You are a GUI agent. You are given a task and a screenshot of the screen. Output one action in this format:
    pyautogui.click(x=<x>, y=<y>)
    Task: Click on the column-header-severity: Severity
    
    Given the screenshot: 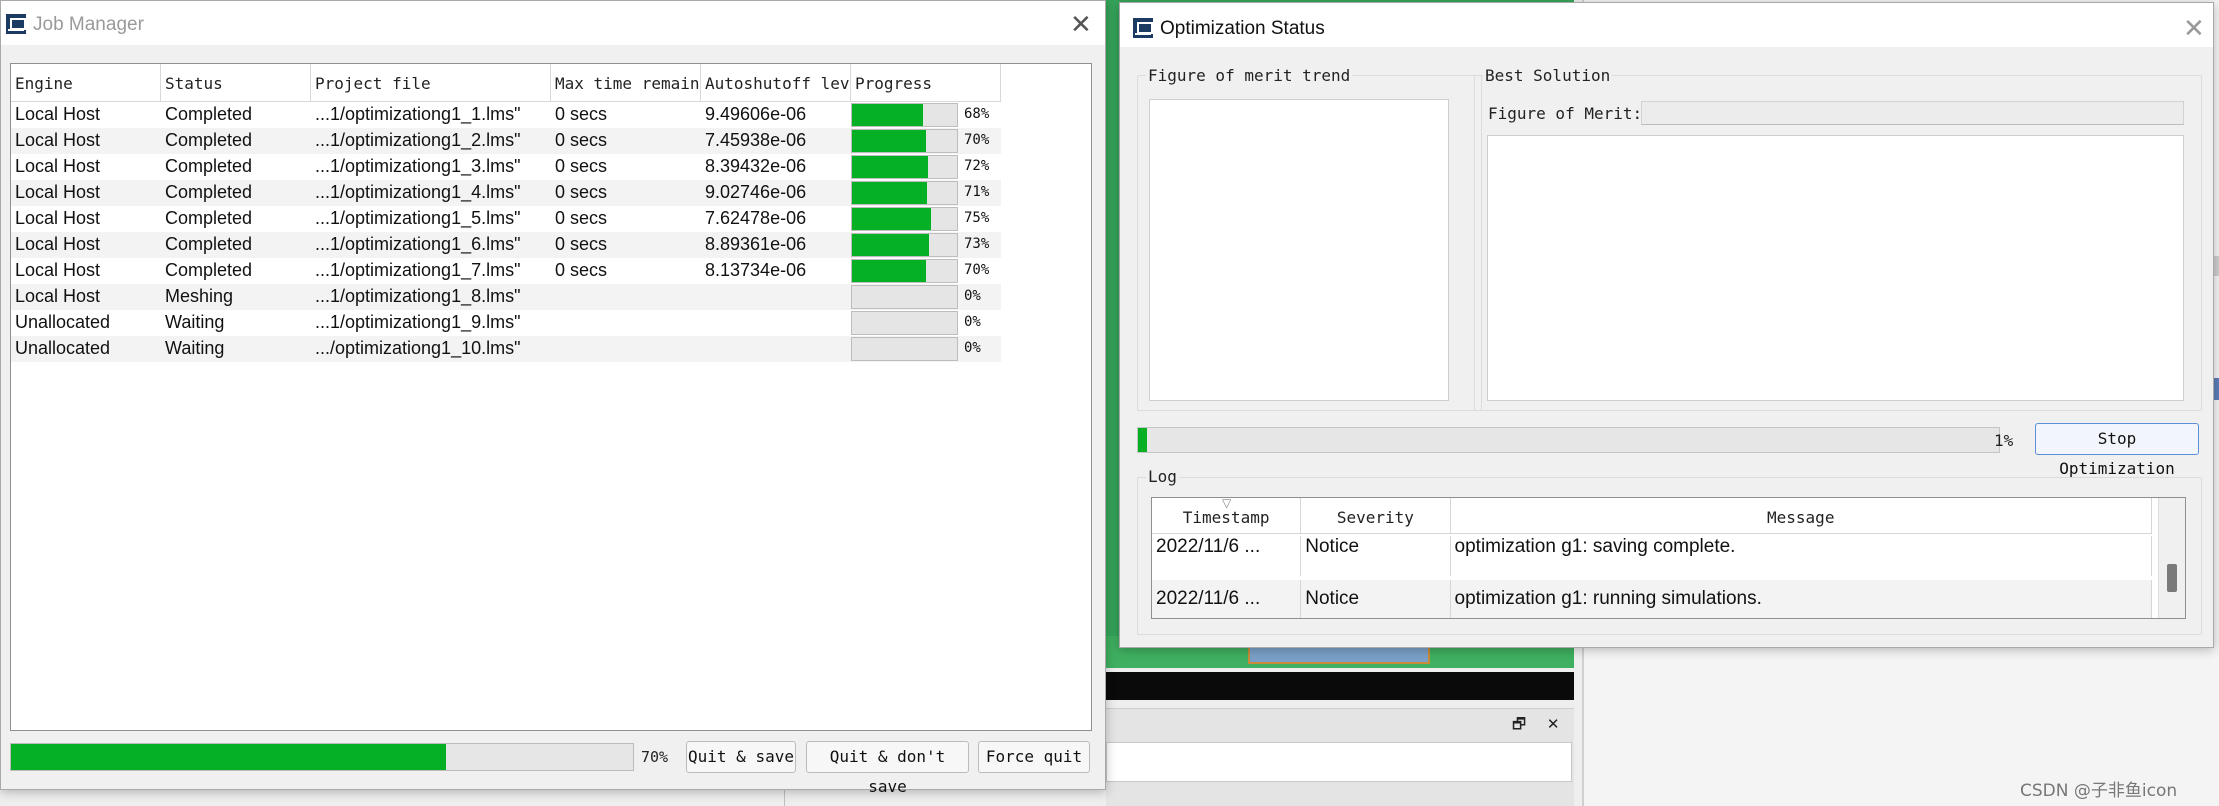 What is the action you would take?
    pyautogui.click(x=1376, y=515)
    